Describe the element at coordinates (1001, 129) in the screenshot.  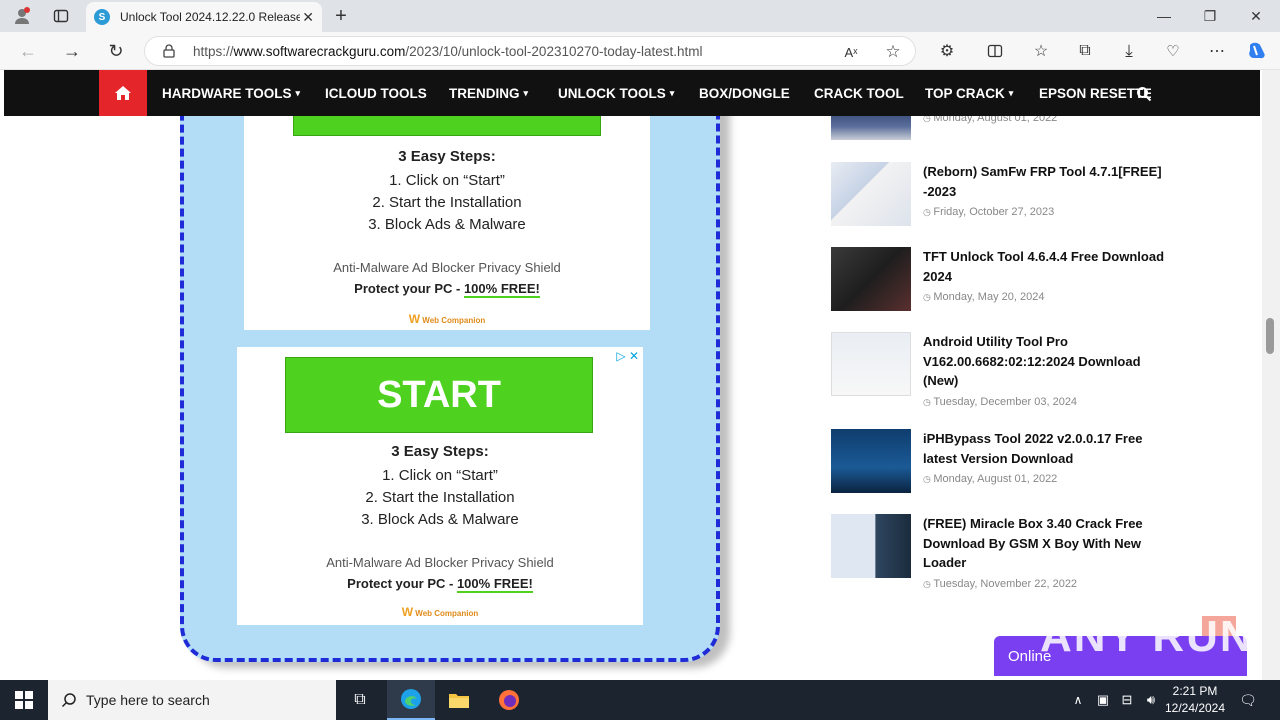
I see `sidebar-post: Monday, August 01, 2022` at that location.